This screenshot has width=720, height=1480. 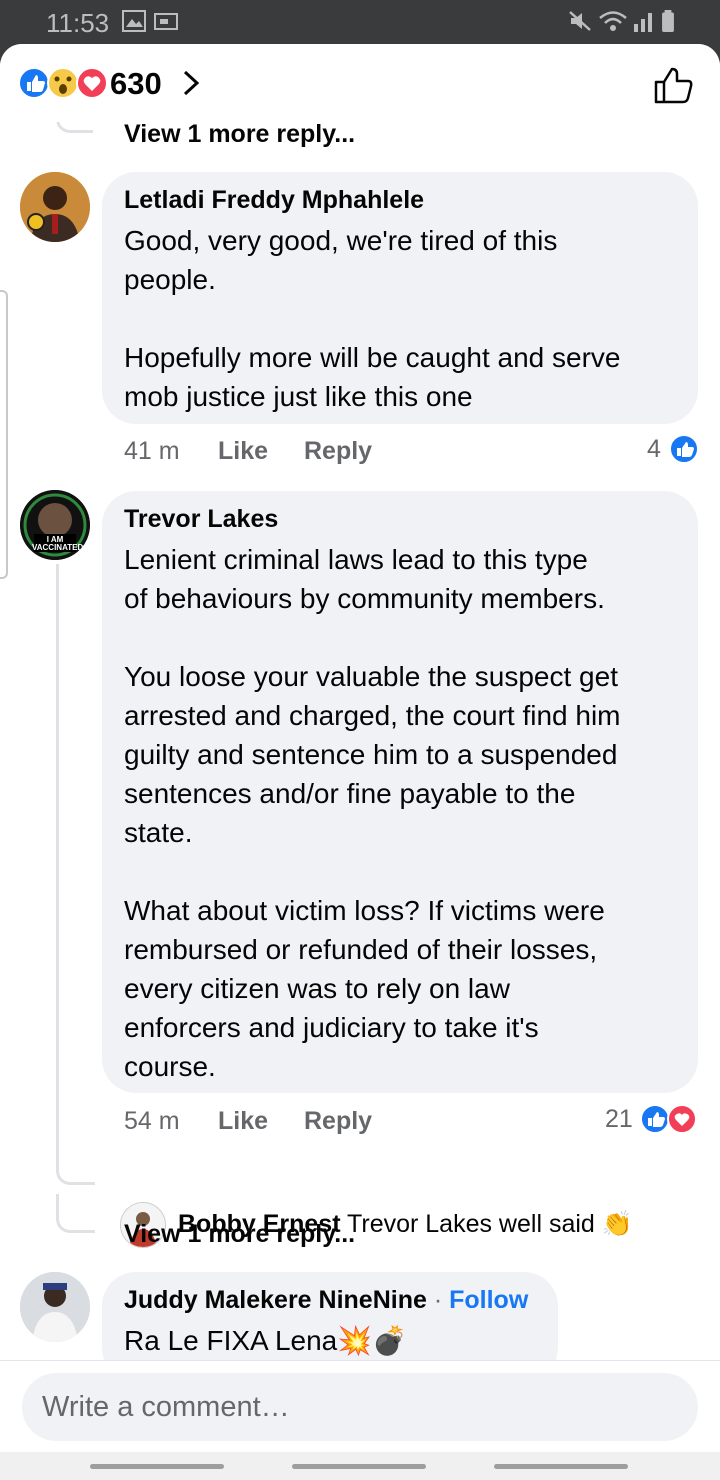 I want to click on left-edge-handle, so click(x=4, y=434).